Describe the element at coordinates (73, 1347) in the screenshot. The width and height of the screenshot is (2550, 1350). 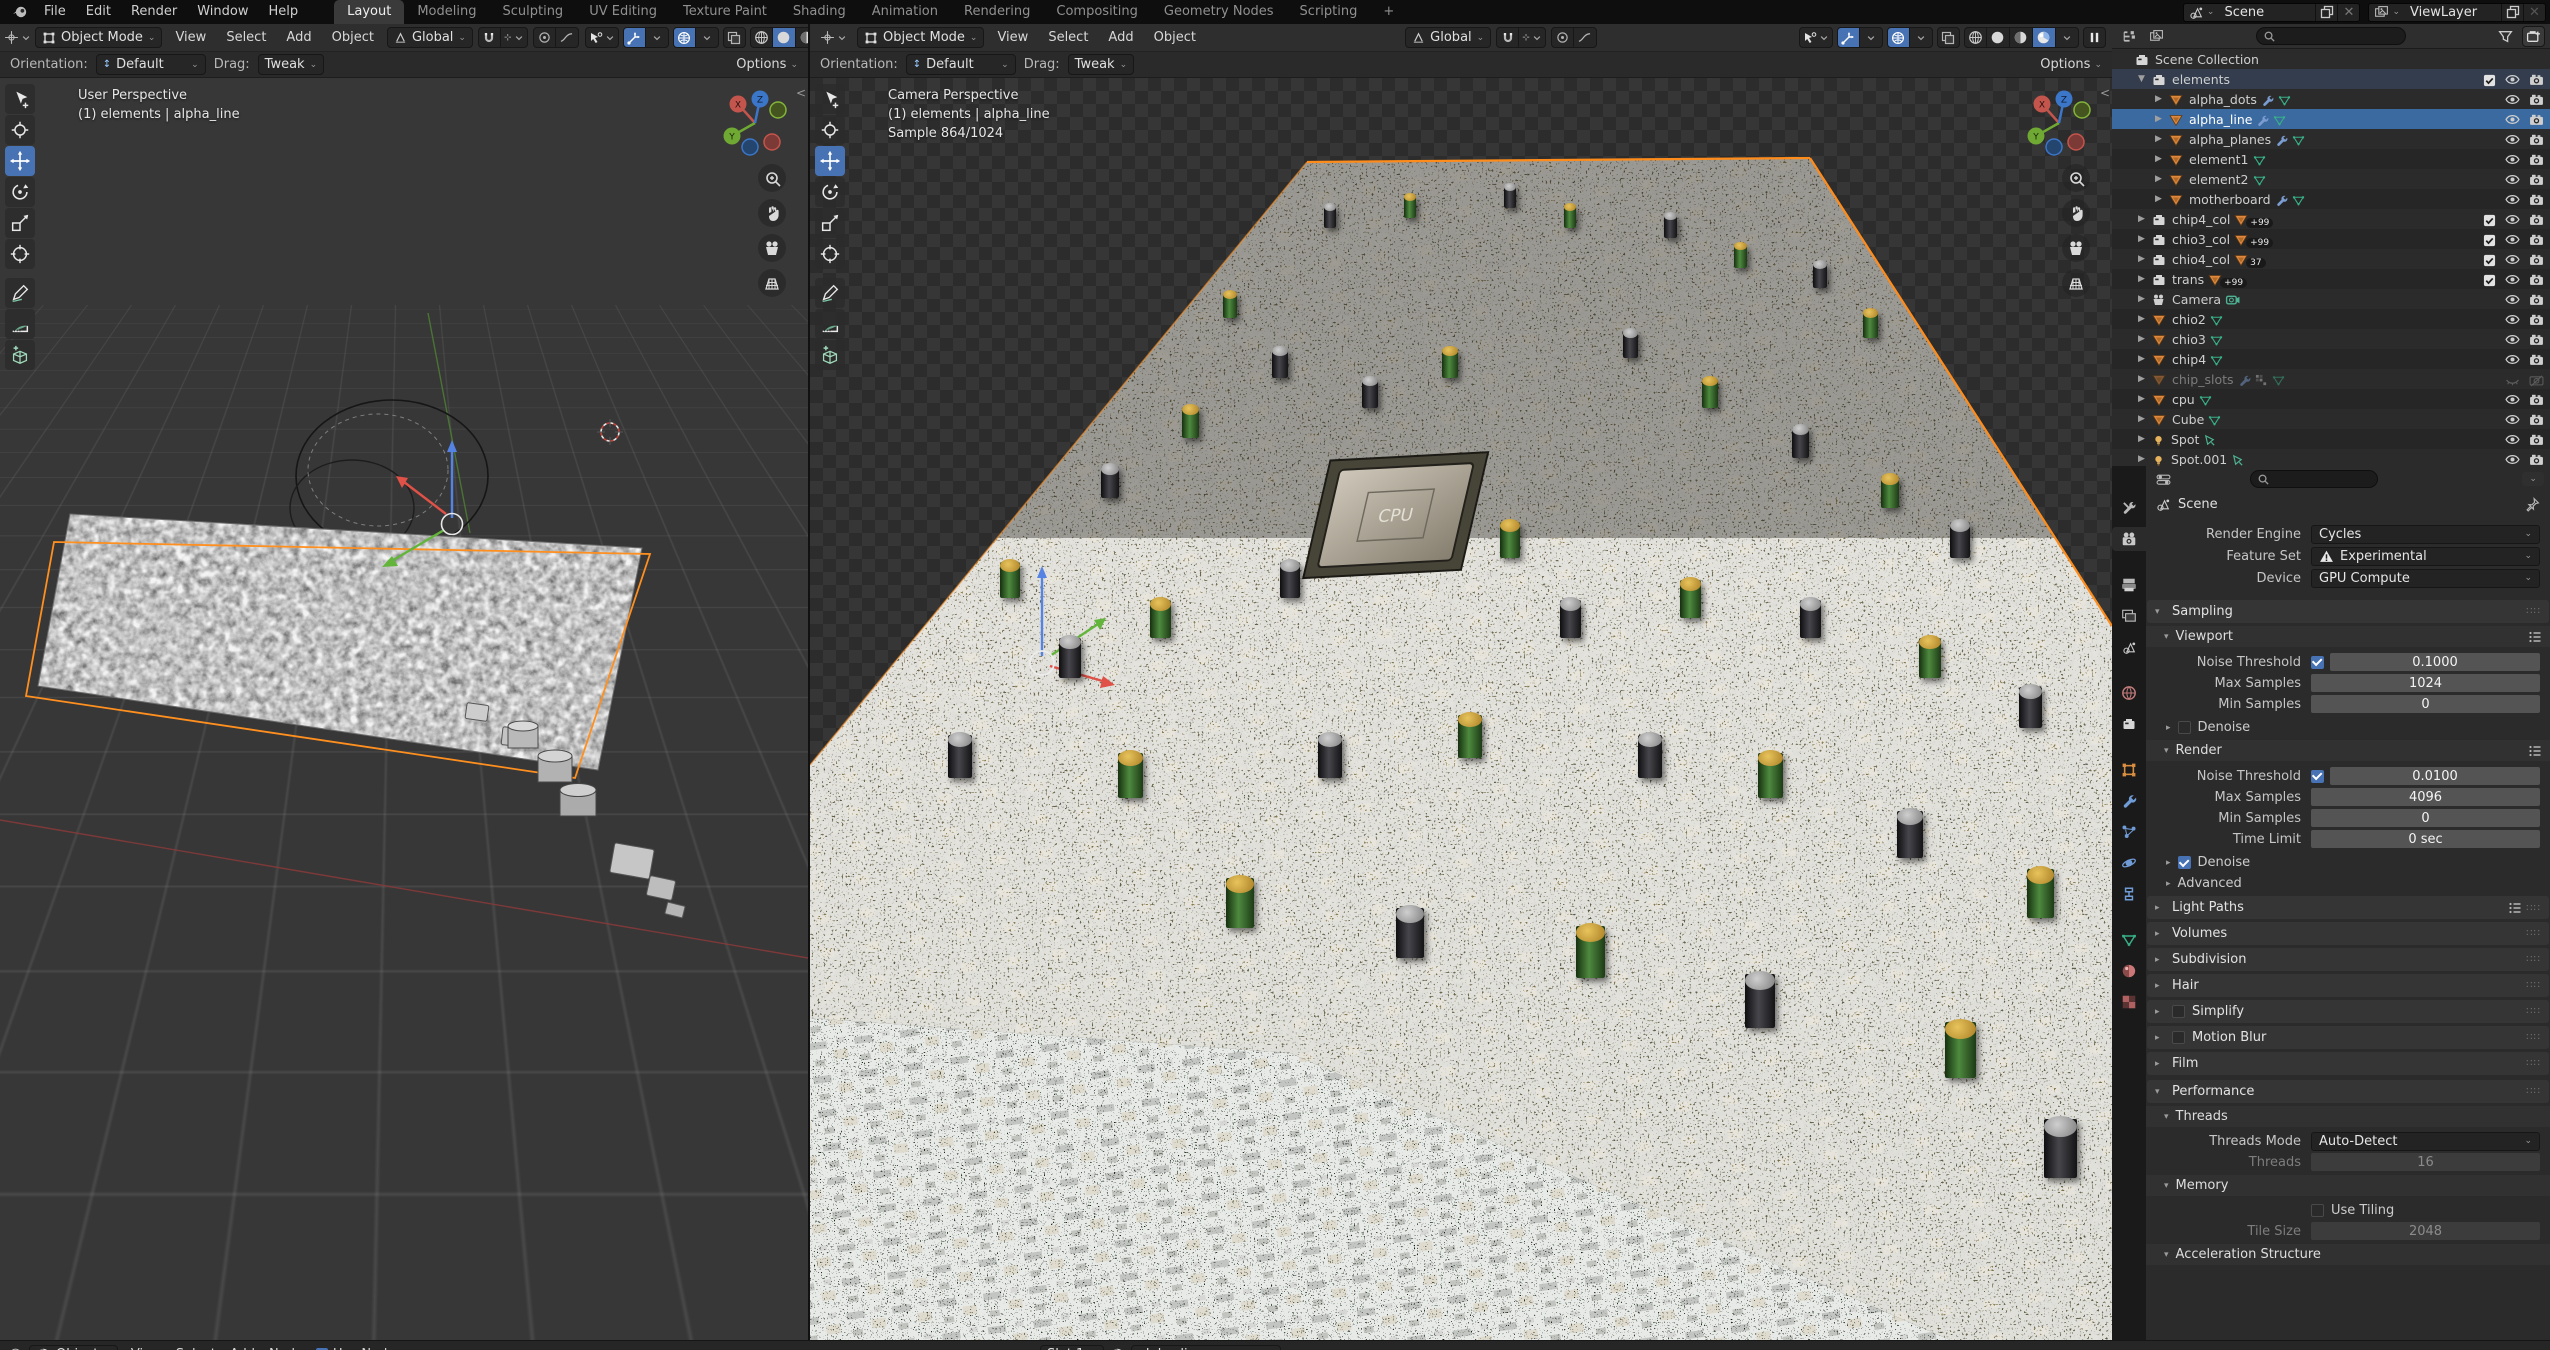
I see `object-shader-dropdown: Object⌄` at that location.